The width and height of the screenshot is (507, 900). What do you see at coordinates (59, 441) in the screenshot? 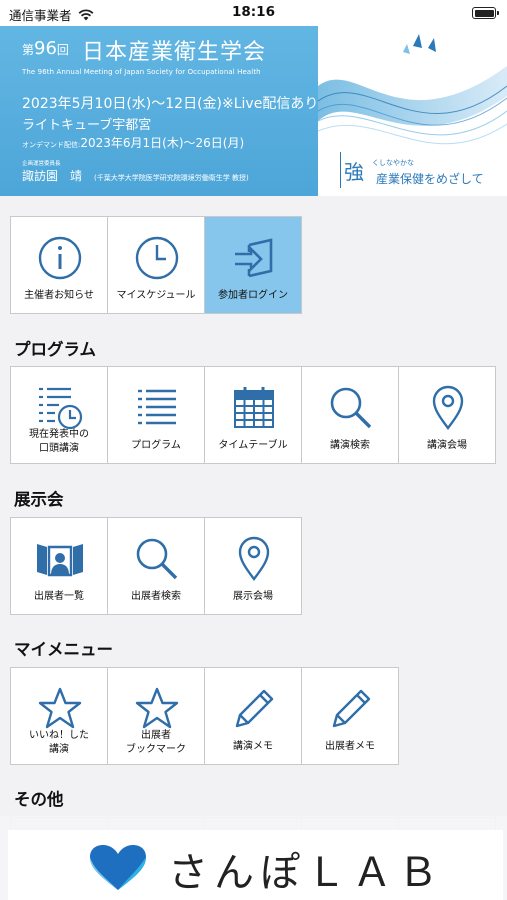
I see `menu-tile-label: 現在発表中の 口頭講演` at bounding box center [59, 441].